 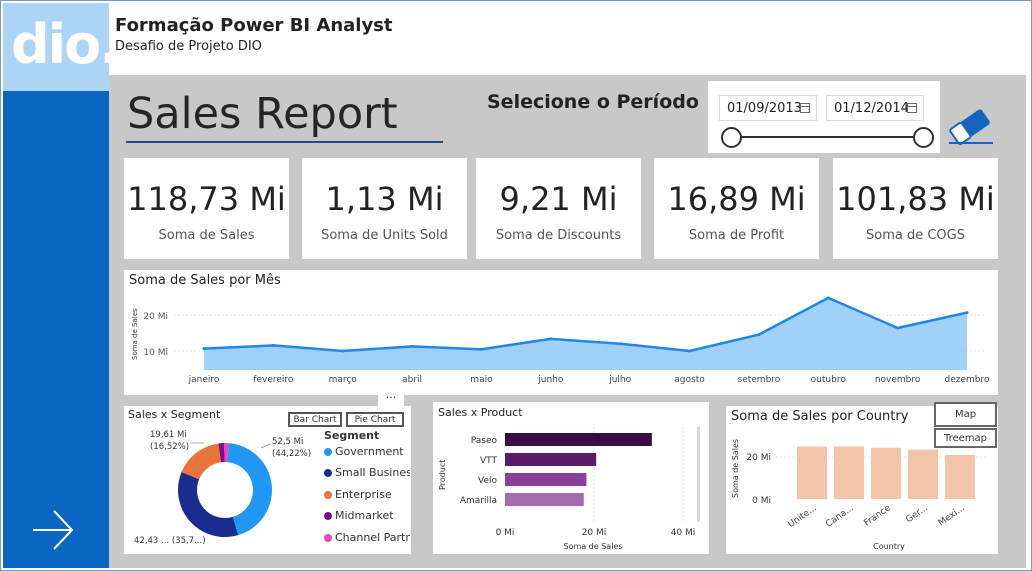 I want to click on x-tick-label: maio, so click(x=481, y=380).